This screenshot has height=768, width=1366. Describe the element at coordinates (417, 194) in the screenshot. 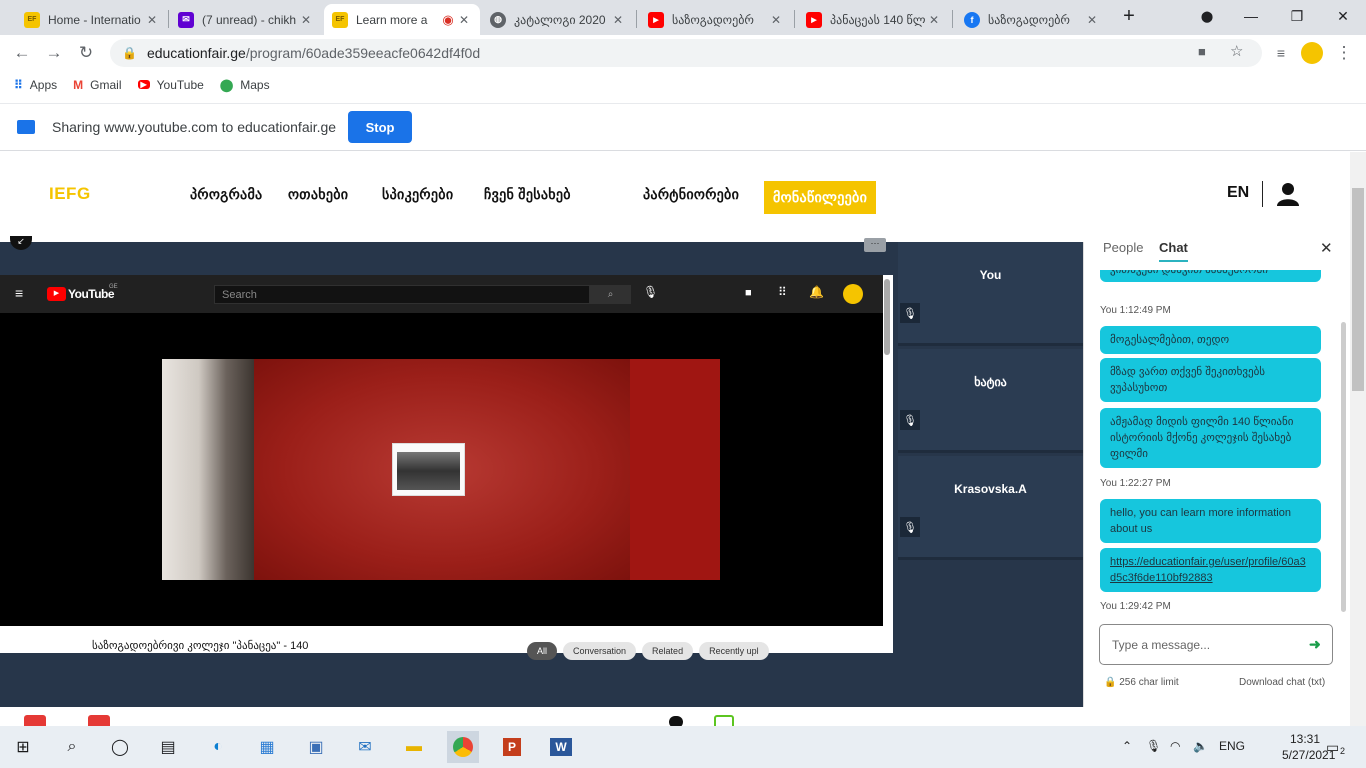

I see `nav-speakers: სპიკერები` at that location.